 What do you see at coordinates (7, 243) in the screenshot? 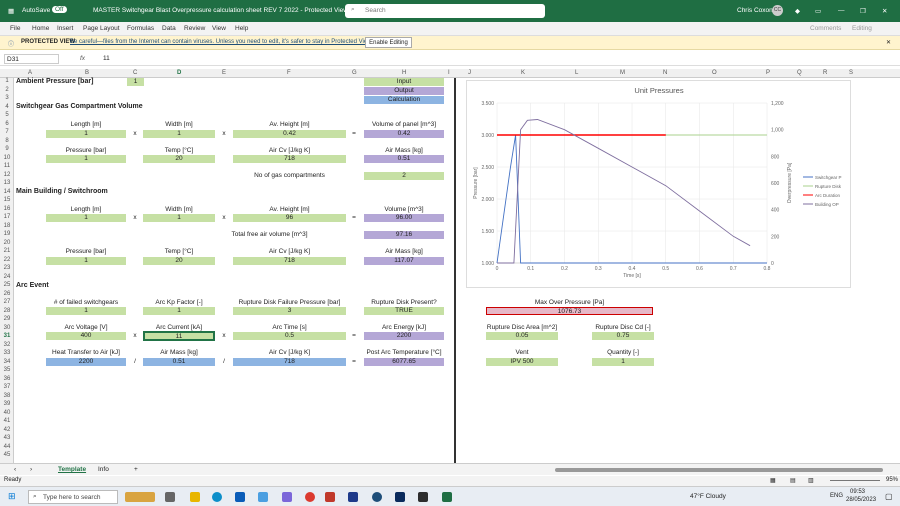
I see `row-header: 20` at bounding box center [7, 243].